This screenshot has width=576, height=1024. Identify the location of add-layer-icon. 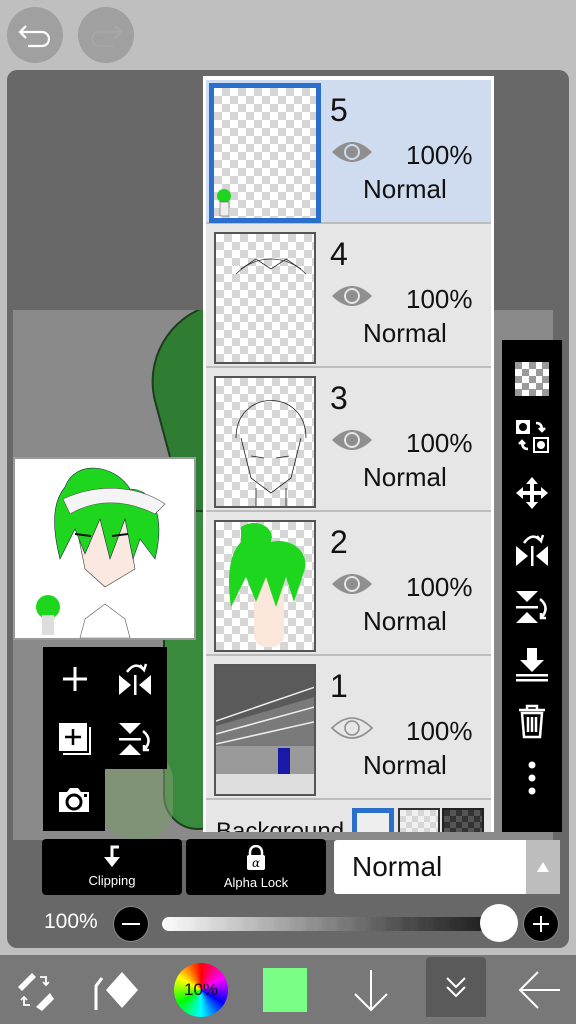
(75, 679).